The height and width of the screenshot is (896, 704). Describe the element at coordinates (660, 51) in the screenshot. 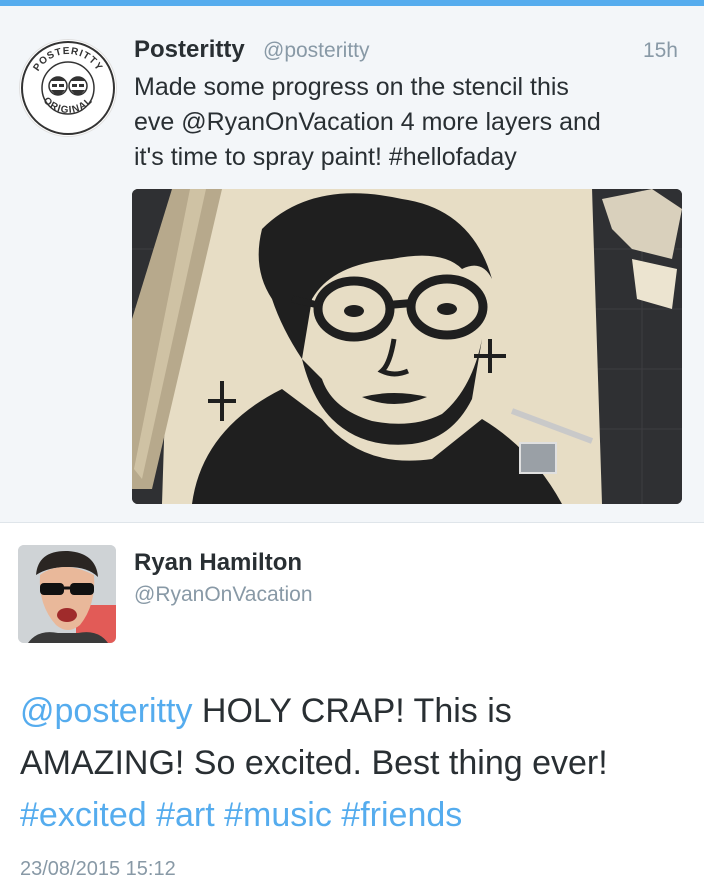

I see `tweet1-timestamp: 15h` at that location.